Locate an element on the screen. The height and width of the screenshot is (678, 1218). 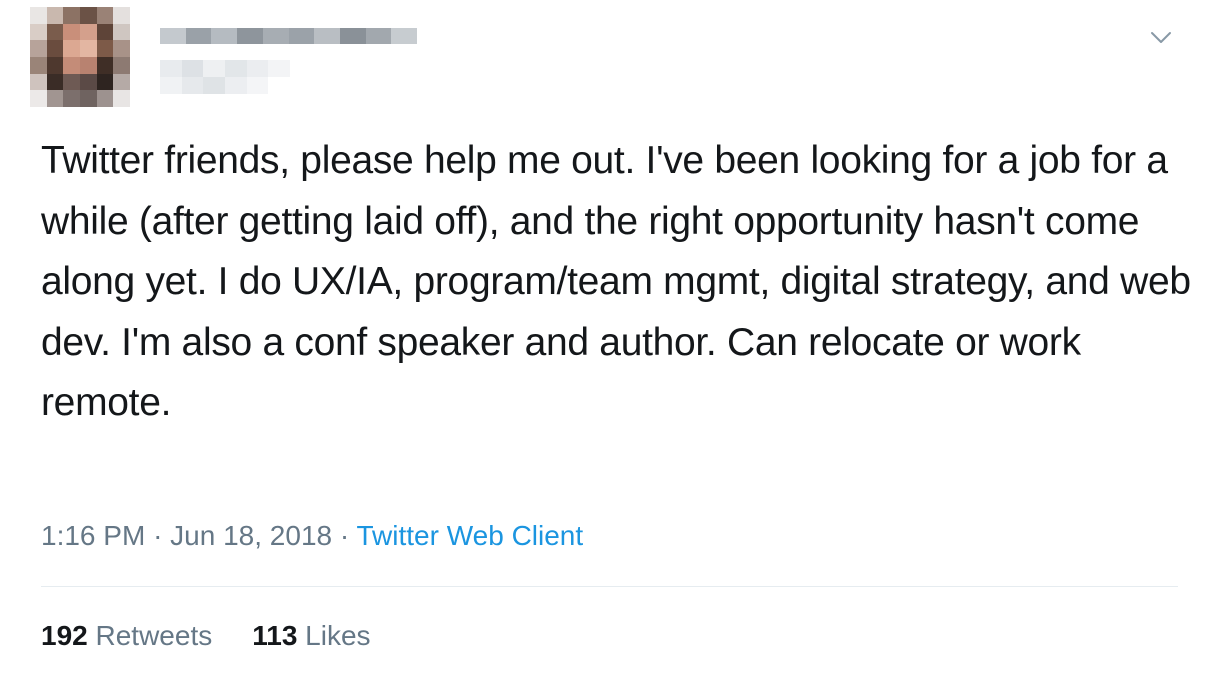
tweet-stats: 192 Retweets 113 Likes is located at coordinates (206, 636).